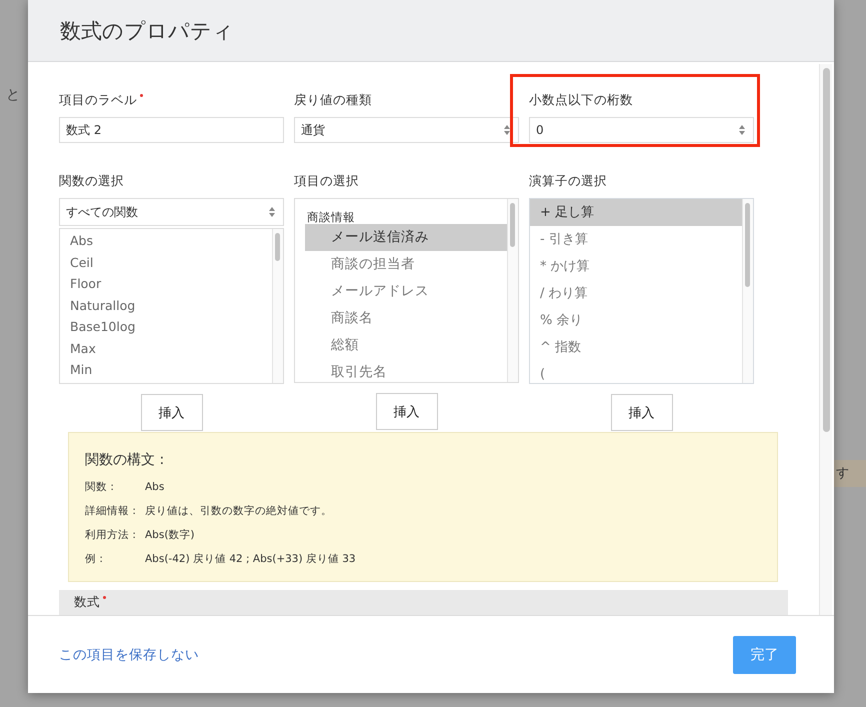 The width and height of the screenshot is (866, 707). Describe the element at coordinates (171, 212) in the screenshot. I see `select-field: すべての関数` at that location.